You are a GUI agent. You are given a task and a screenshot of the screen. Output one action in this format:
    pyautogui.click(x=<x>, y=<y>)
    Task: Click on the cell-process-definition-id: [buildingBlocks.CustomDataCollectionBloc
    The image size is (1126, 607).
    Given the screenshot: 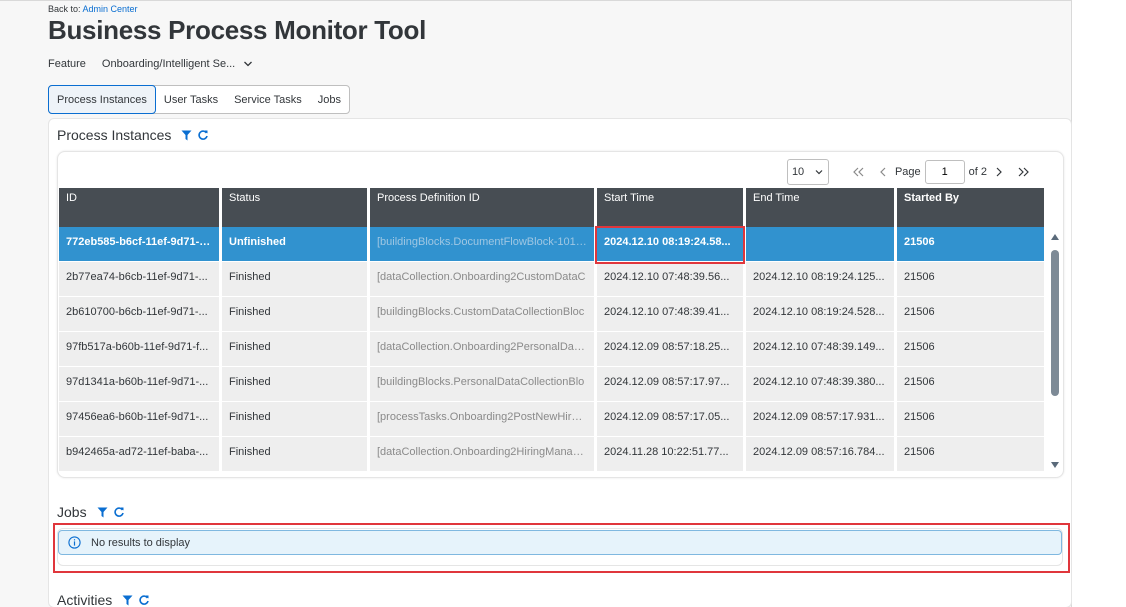 What is the action you would take?
    pyautogui.click(x=482, y=314)
    